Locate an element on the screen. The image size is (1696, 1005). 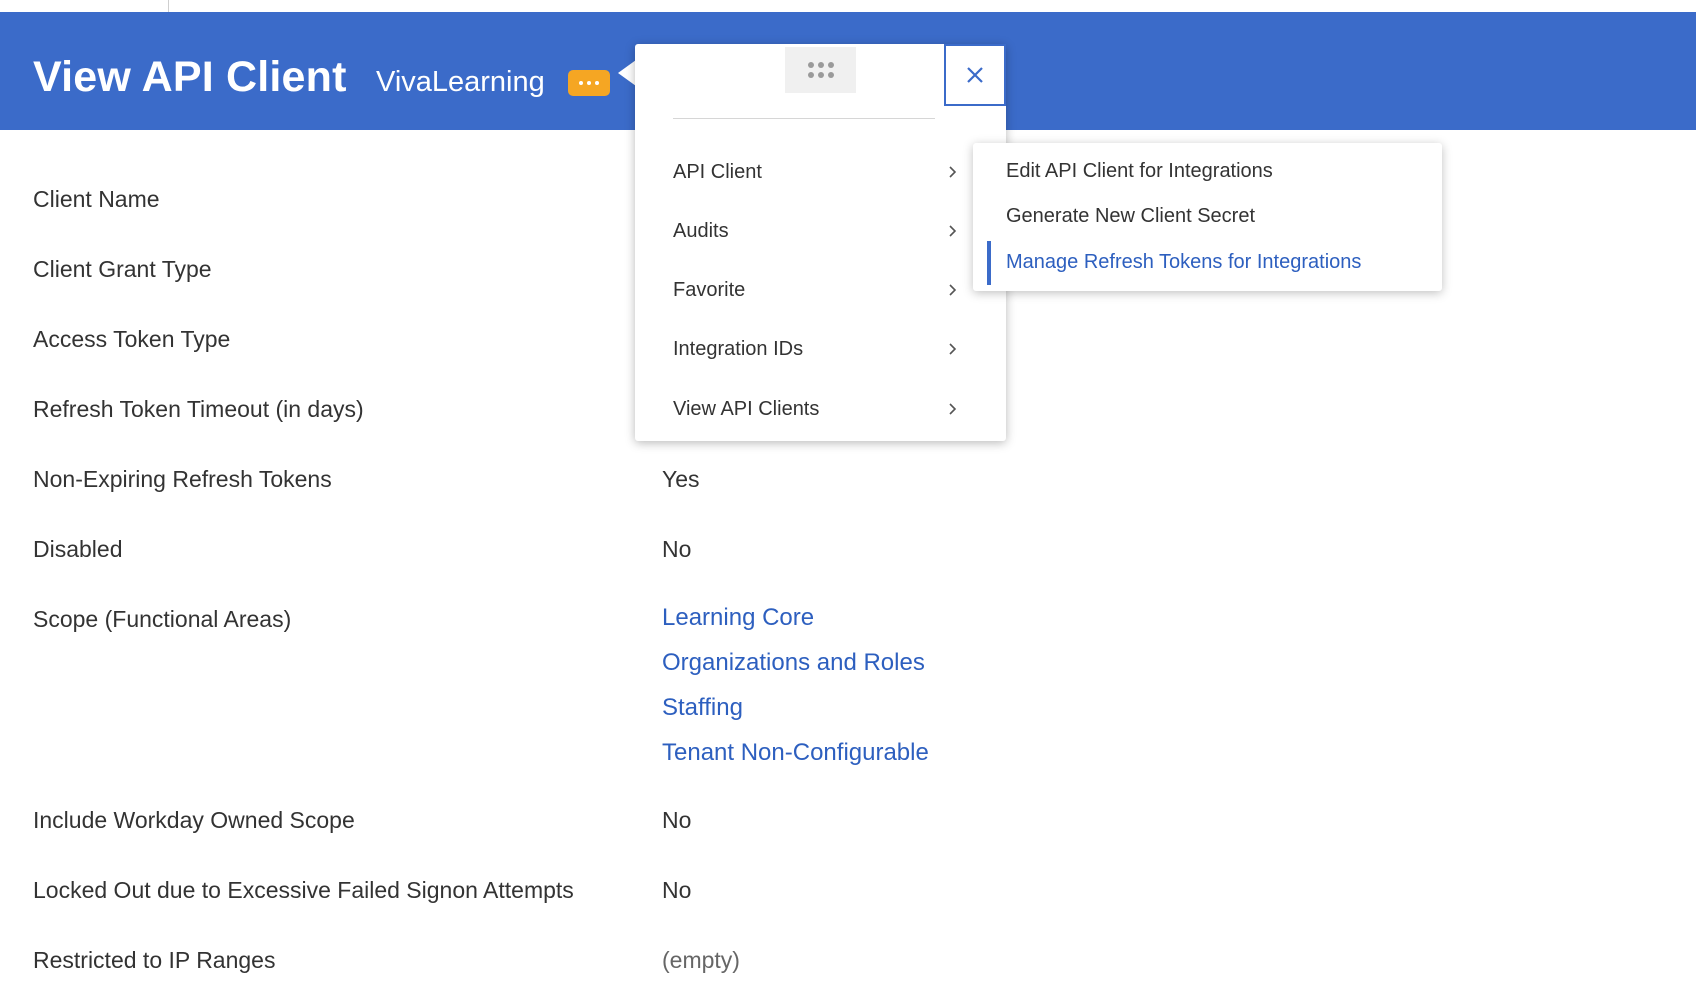
top-strip-divider is located at coordinates (168, 6).